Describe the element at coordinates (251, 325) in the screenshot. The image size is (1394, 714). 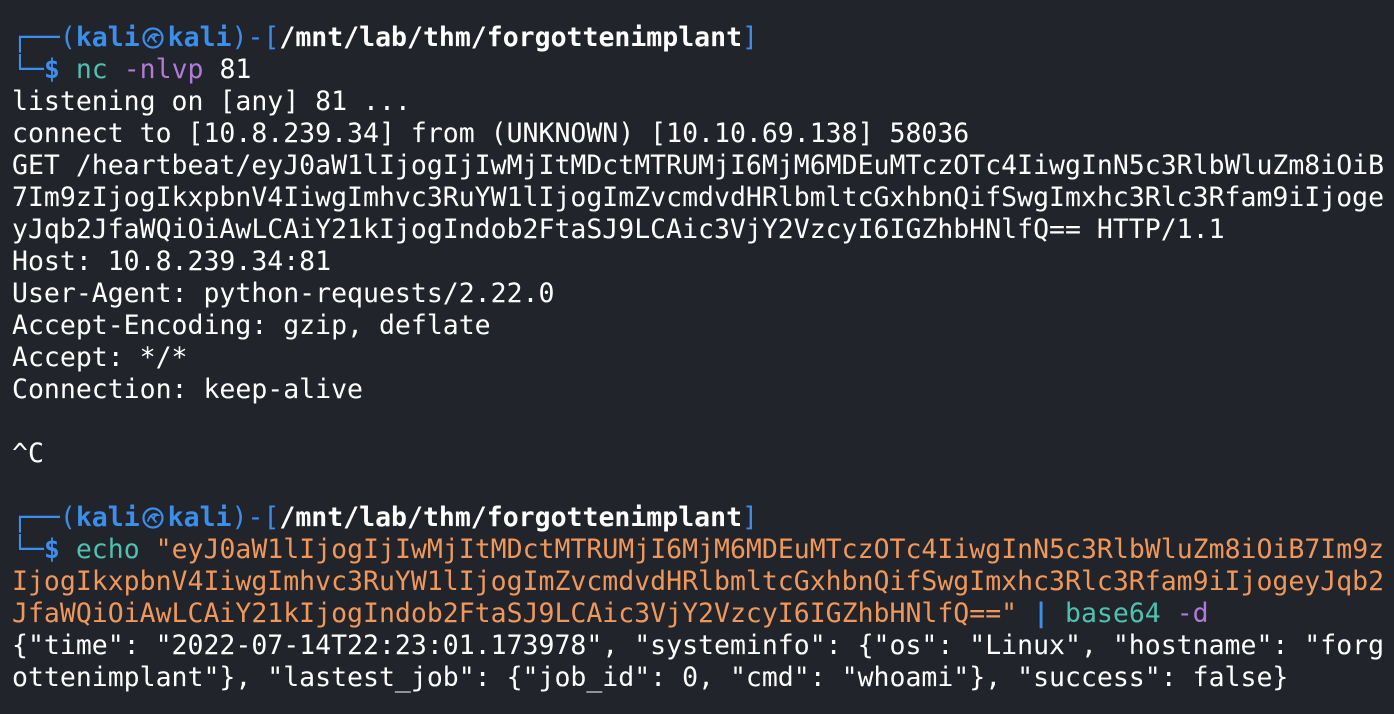
I see `output-line: Accept-Encoding: gzip, deflate` at that location.